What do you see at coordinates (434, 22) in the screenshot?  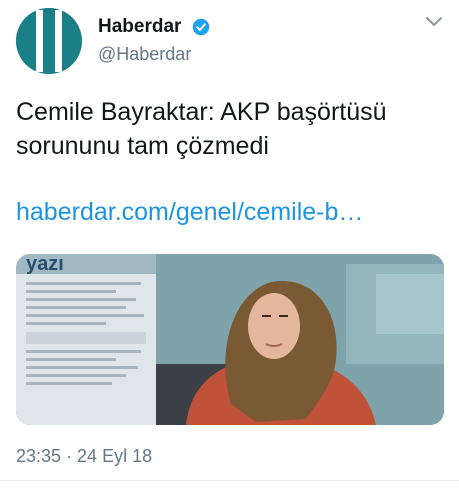 I see `chevron-down-icon` at bounding box center [434, 22].